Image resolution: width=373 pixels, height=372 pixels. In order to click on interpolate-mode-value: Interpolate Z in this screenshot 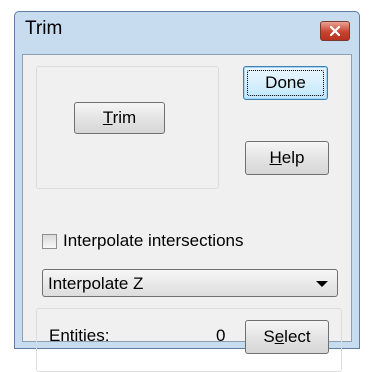, I will do `click(96, 283)`.